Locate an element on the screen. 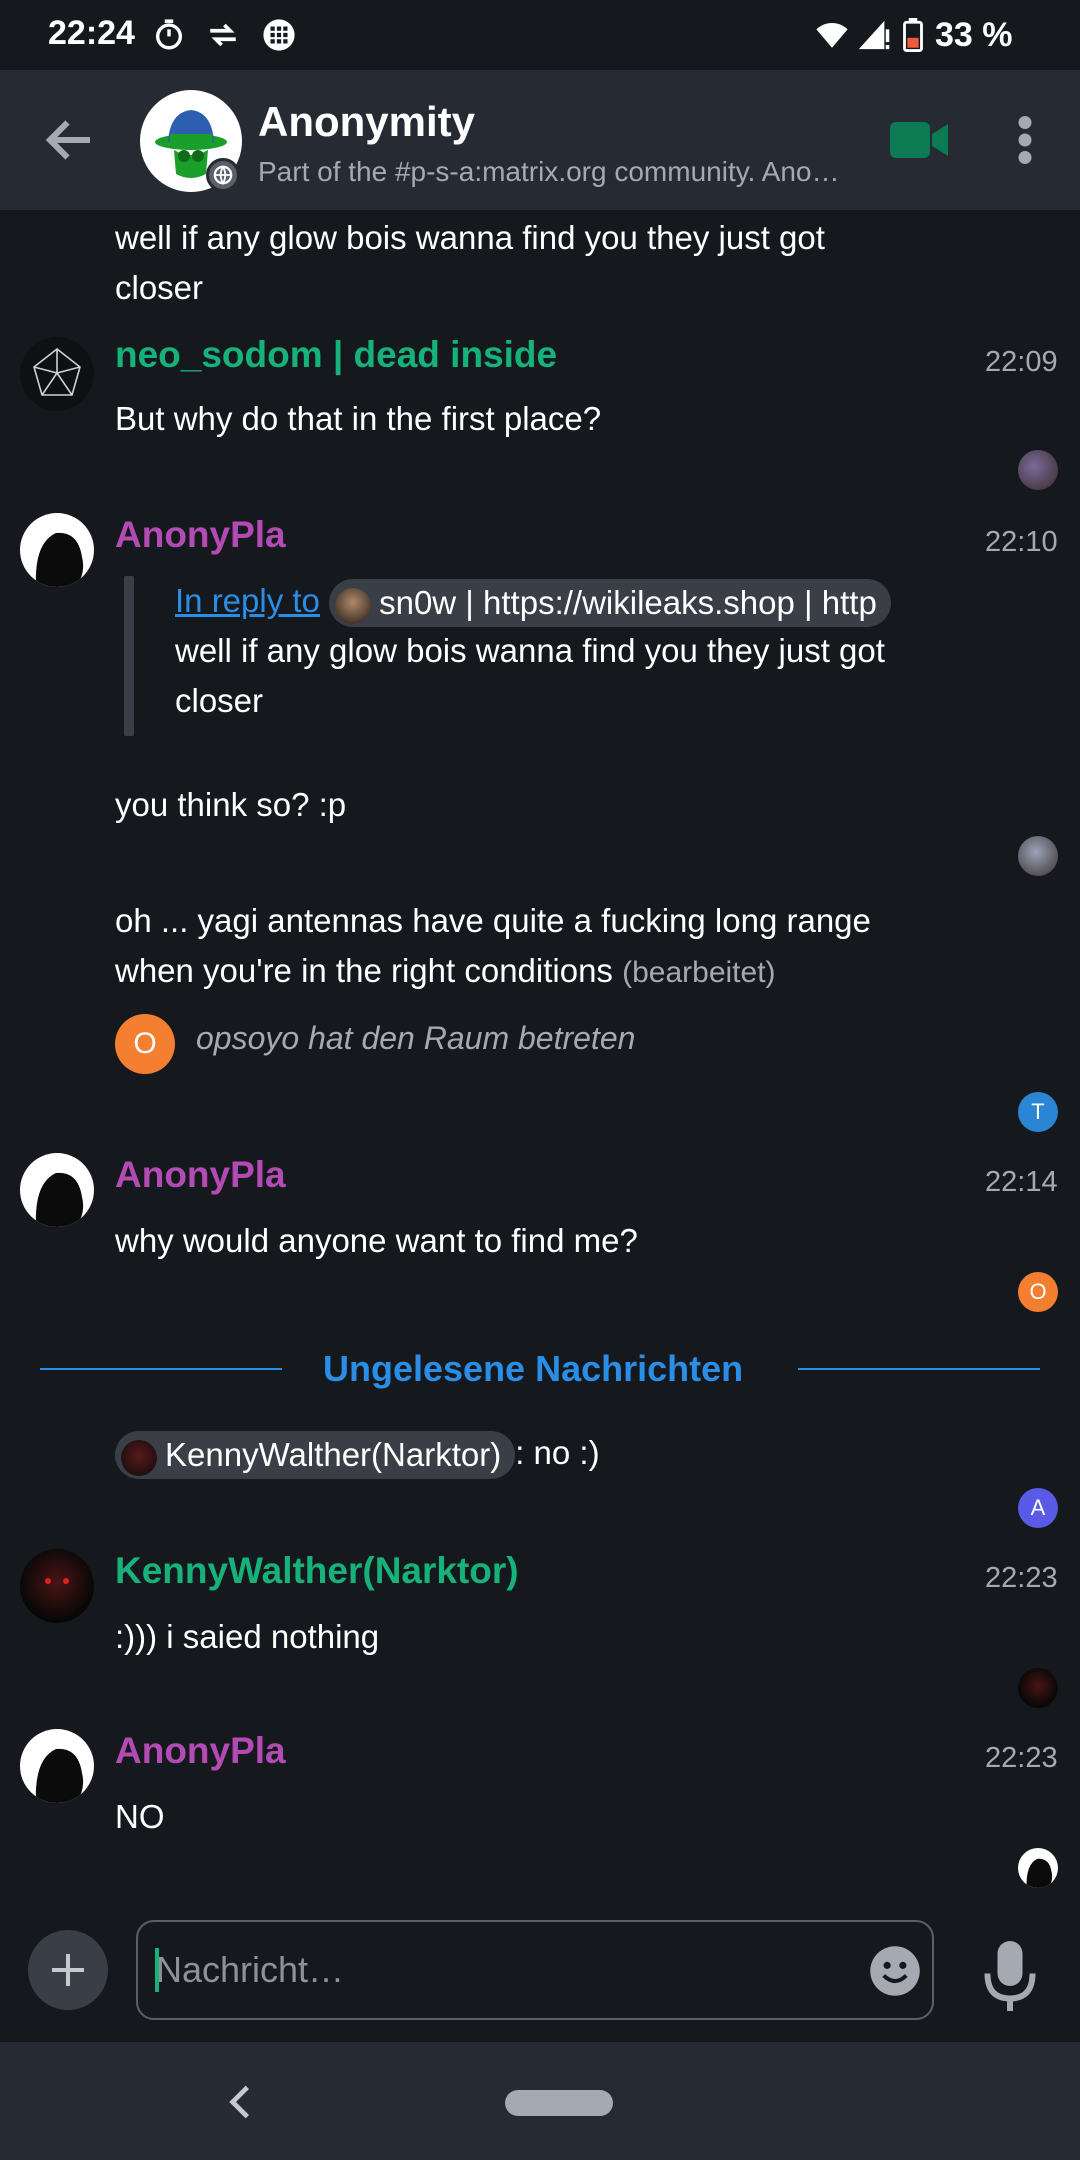 The height and width of the screenshot is (2160, 1080). message-body: NO is located at coordinates (140, 1816).